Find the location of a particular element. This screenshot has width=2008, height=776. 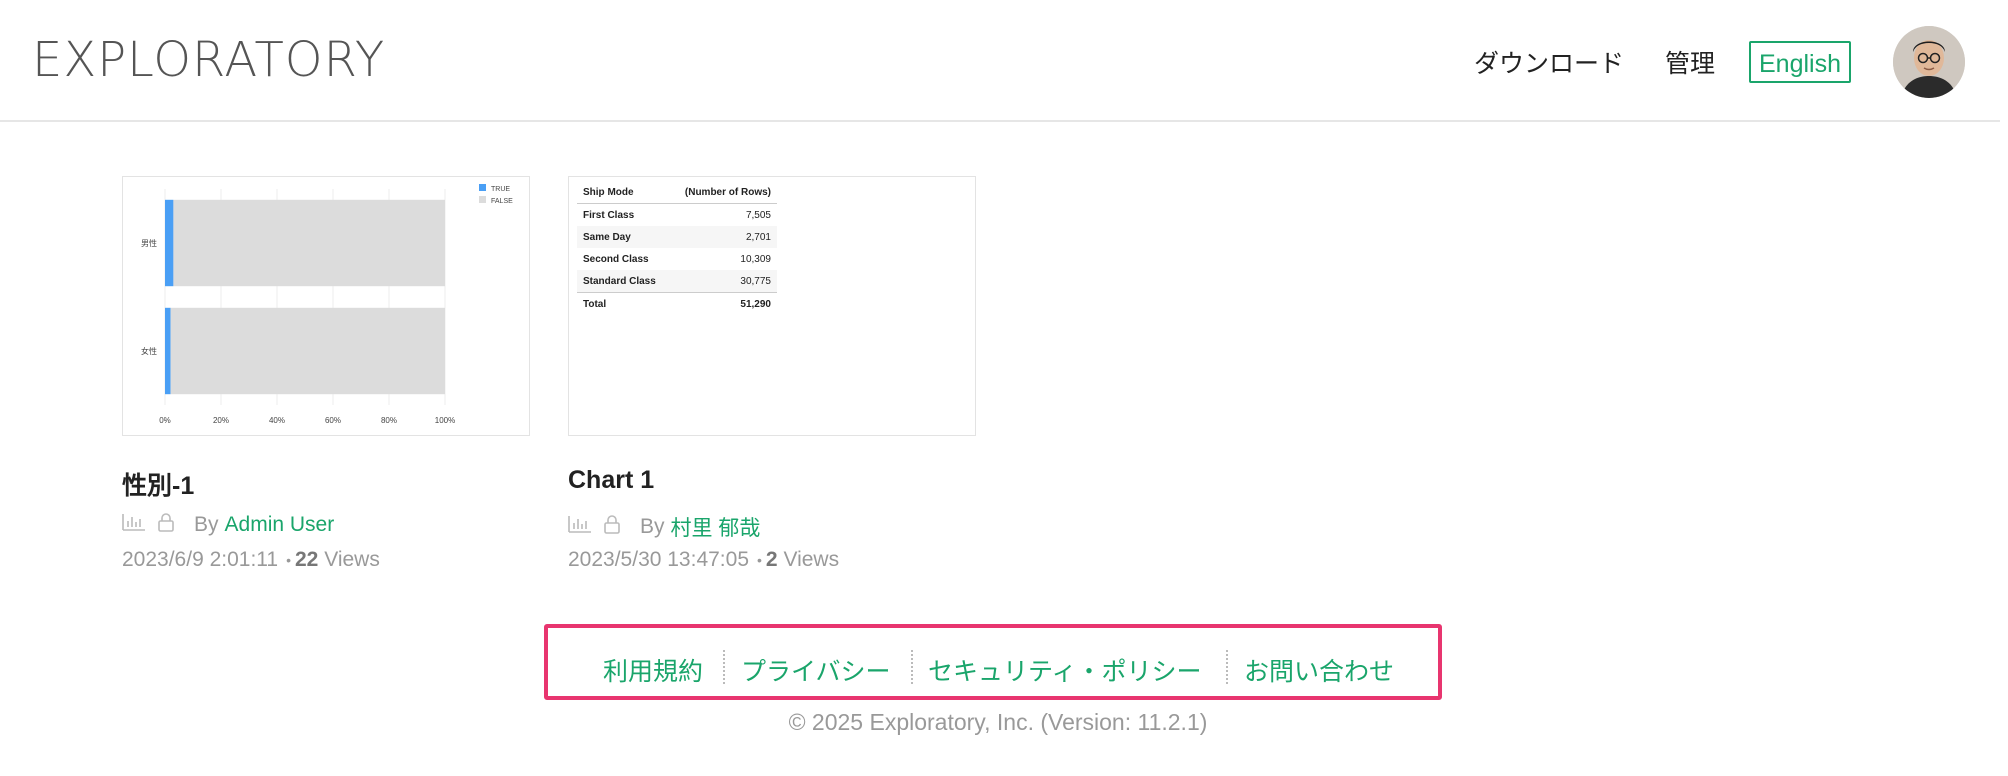

timestamp: 2023/5/30 13:47:05 is located at coordinates (659, 559).